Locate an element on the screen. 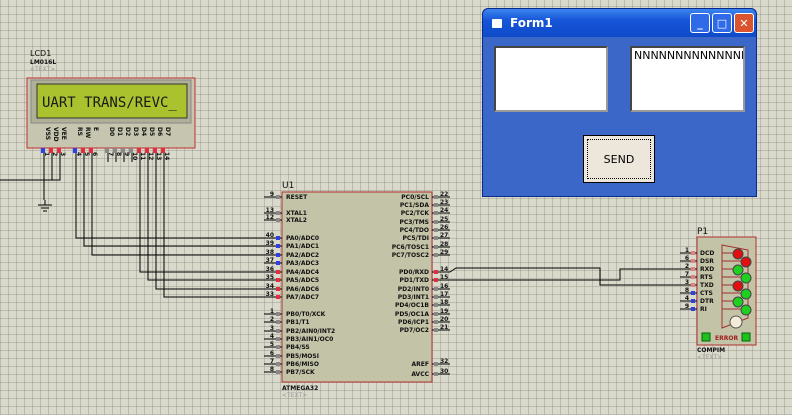 Image resolution: width=792 pixels, height=415 pixels. lcd-pin-number: 13 is located at coordinates (158, 156).